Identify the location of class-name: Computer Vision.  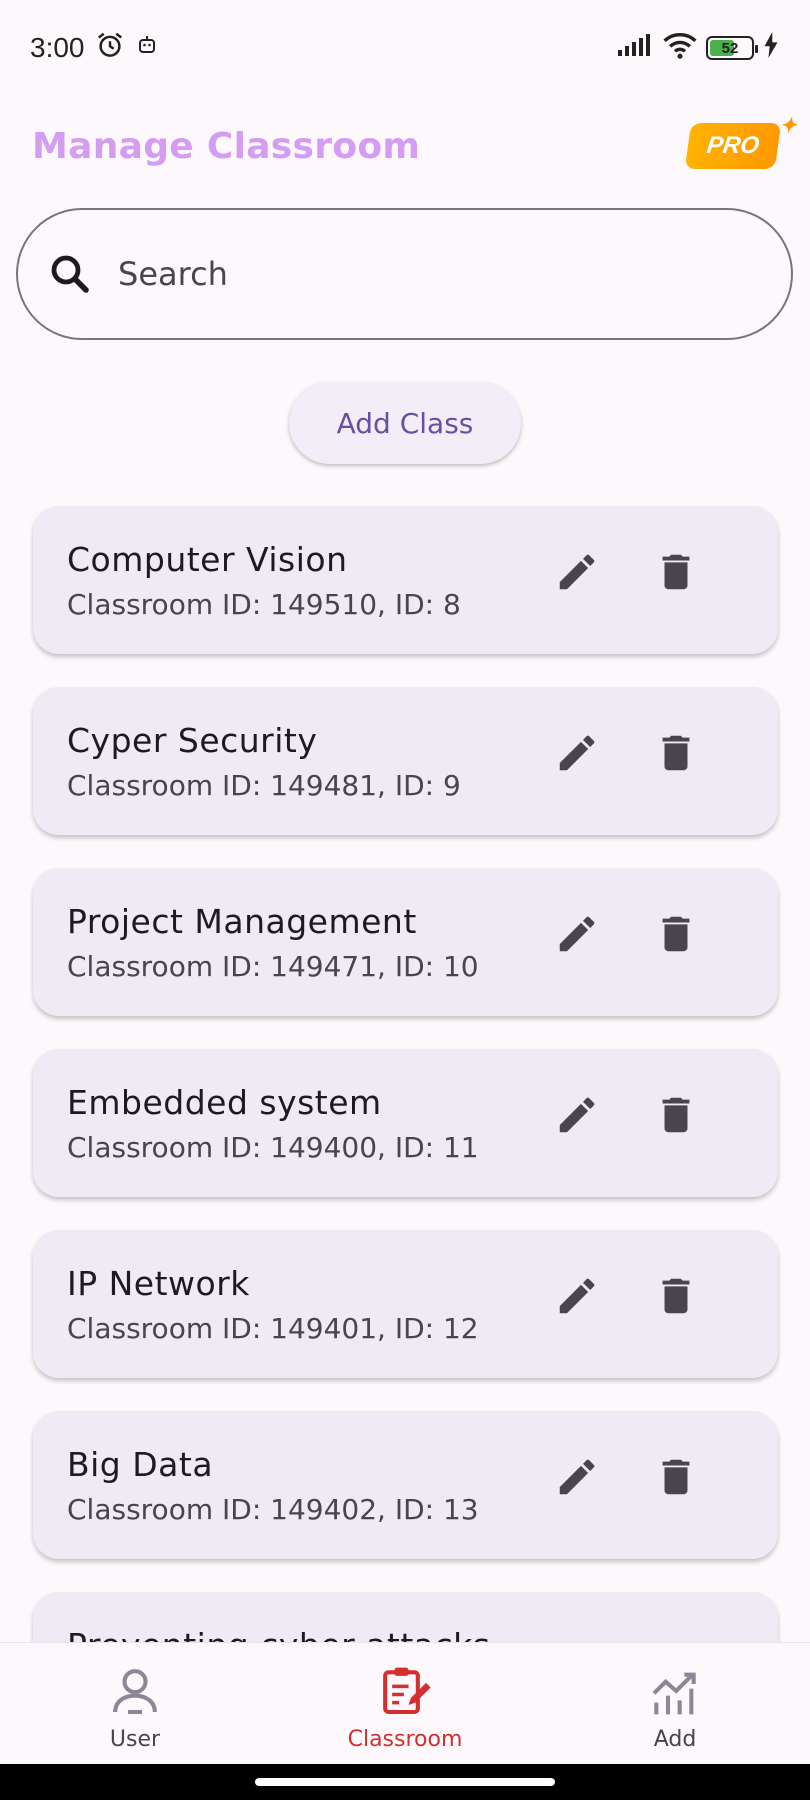
(207, 559).